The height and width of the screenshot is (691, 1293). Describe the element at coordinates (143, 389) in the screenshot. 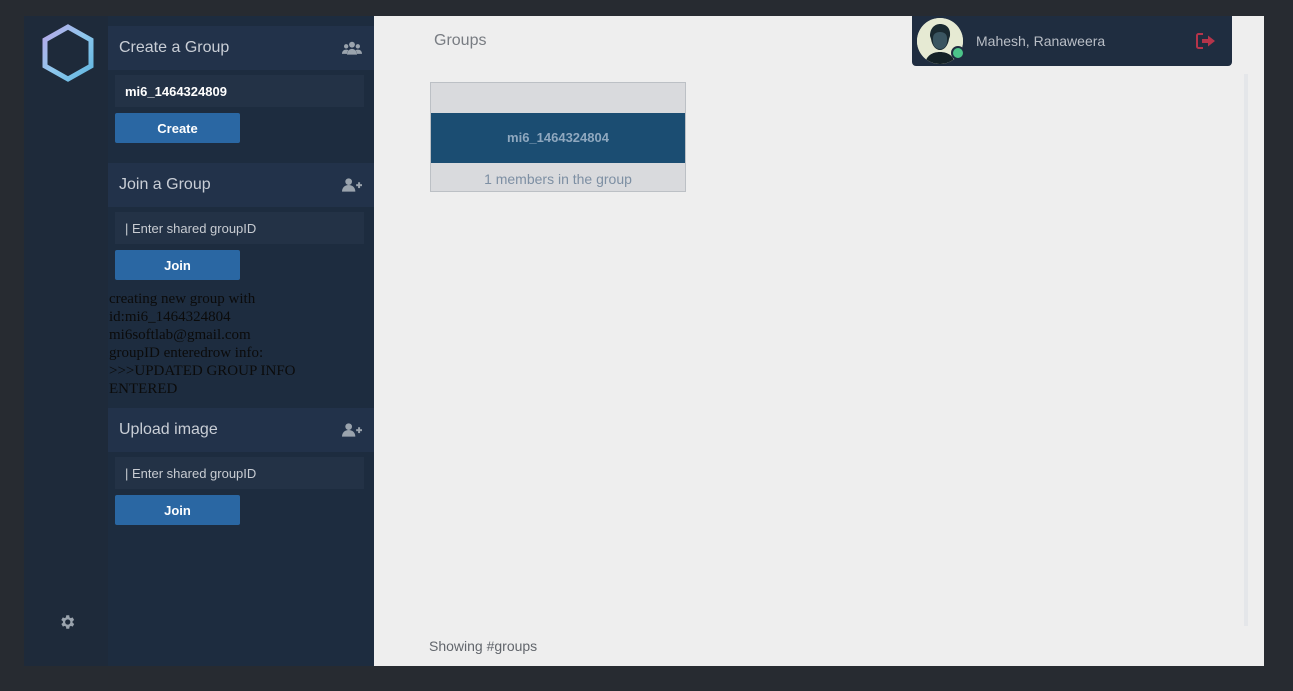

I see `log-line: ENTERED` at that location.